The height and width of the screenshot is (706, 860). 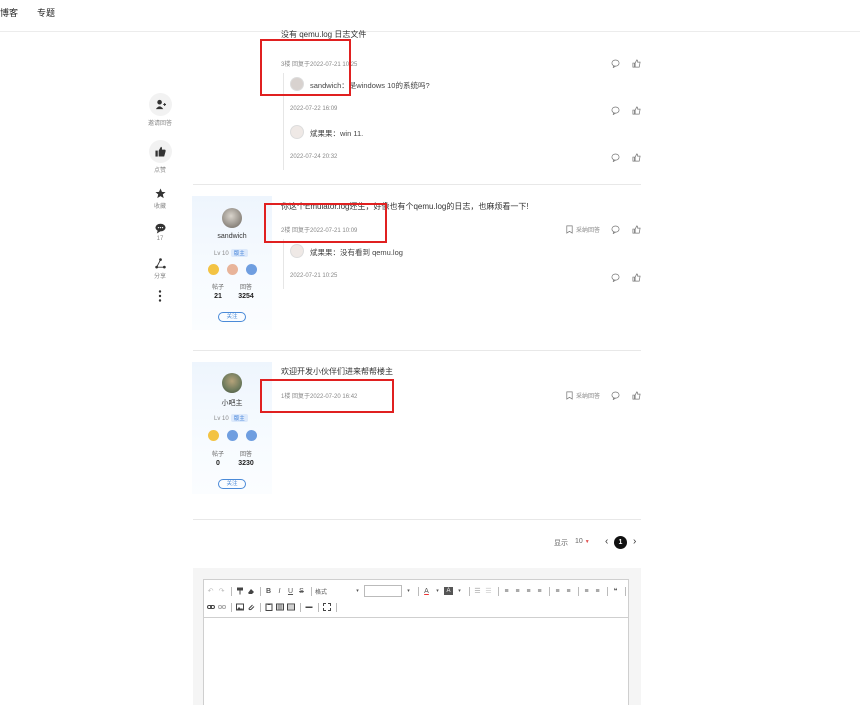 What do you see at coordinates (290, 591) in the screenshot?
I see `underline-icon: U` at bounding box center [290, 591].